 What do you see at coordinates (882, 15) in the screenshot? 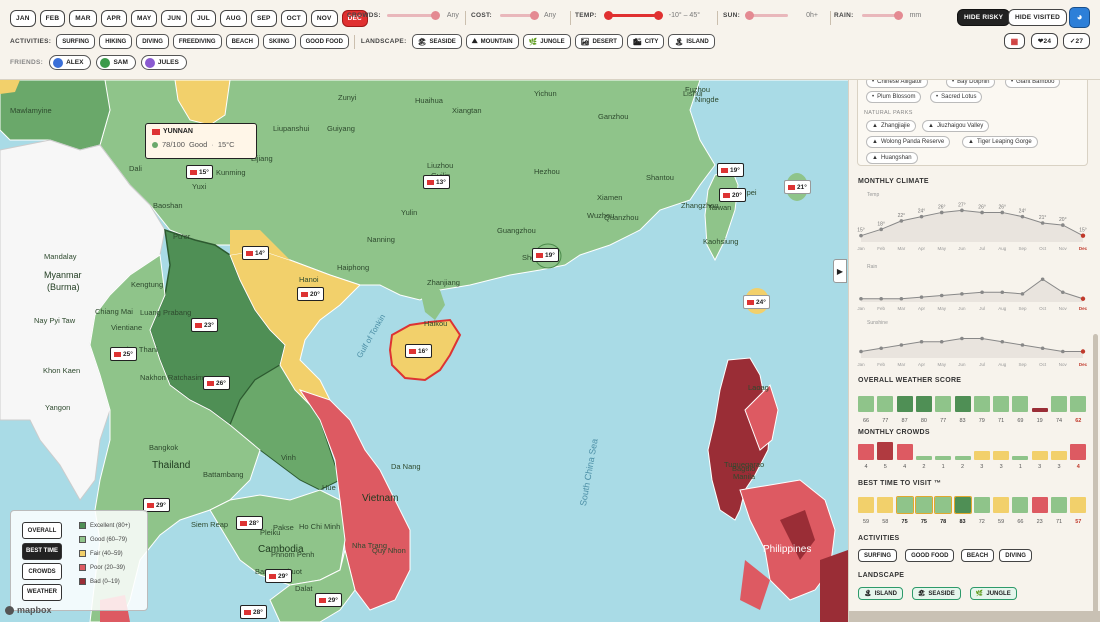
I see `rain-slider` at bounding box center [882, 15].